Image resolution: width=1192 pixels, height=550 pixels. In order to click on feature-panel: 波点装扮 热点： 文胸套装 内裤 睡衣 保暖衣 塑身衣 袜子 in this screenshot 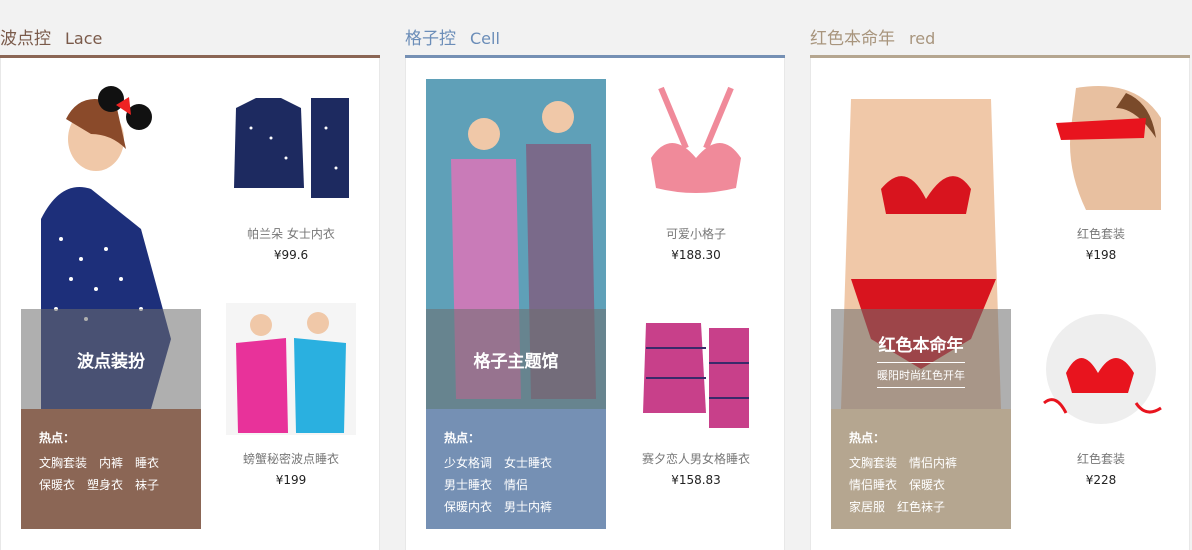, I will do `click(111, 304)`.